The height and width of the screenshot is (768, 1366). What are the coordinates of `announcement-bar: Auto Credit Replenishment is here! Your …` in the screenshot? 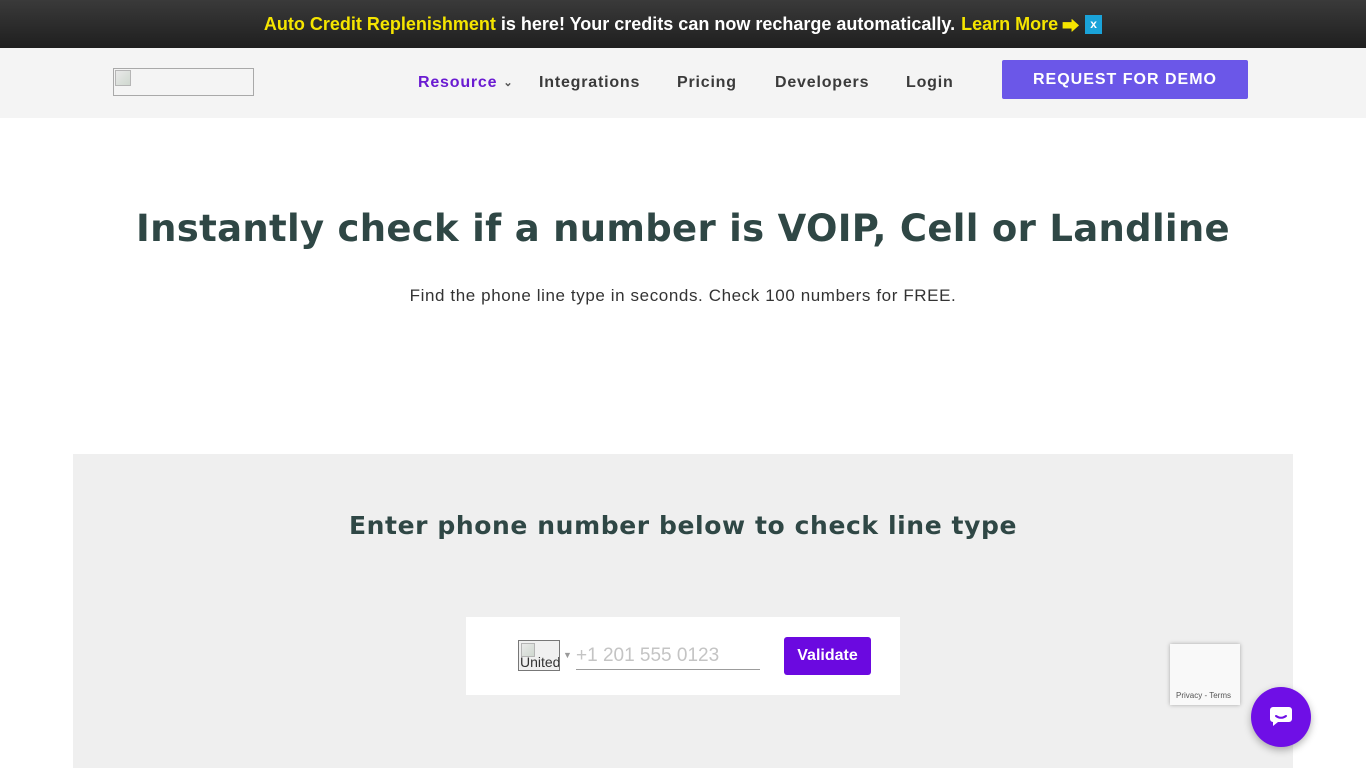 It's located at (683, 24).